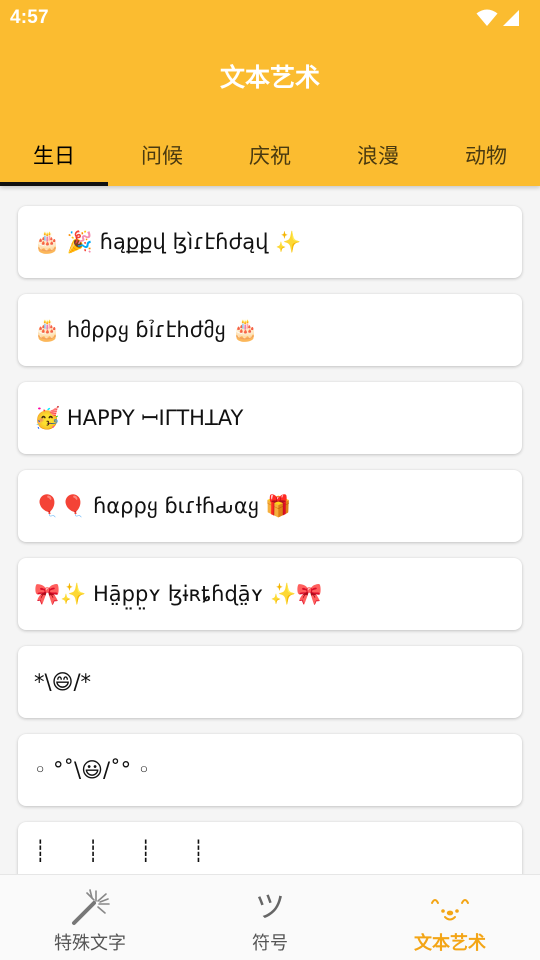  What do you see at coordinates (270, 330) in the screenshot?
I see `list-item: 🎂 հმρρყ ɓỉɾէհժმყ 🎂` at bounding box center [270, 330].